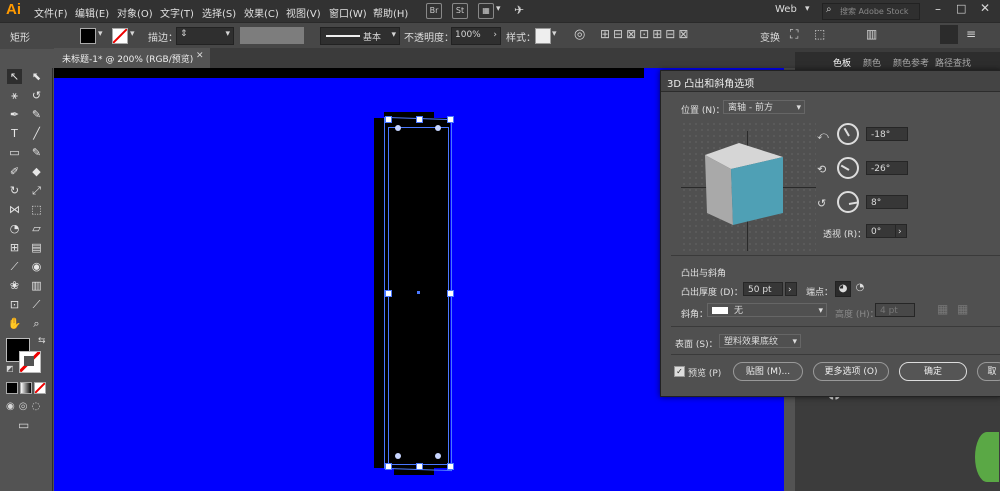 The width and height of the screenshot is (1000, 491). Describe the element at coordinates (770, 36) in the screenshot. I see `transform-button: 变换` at that location.